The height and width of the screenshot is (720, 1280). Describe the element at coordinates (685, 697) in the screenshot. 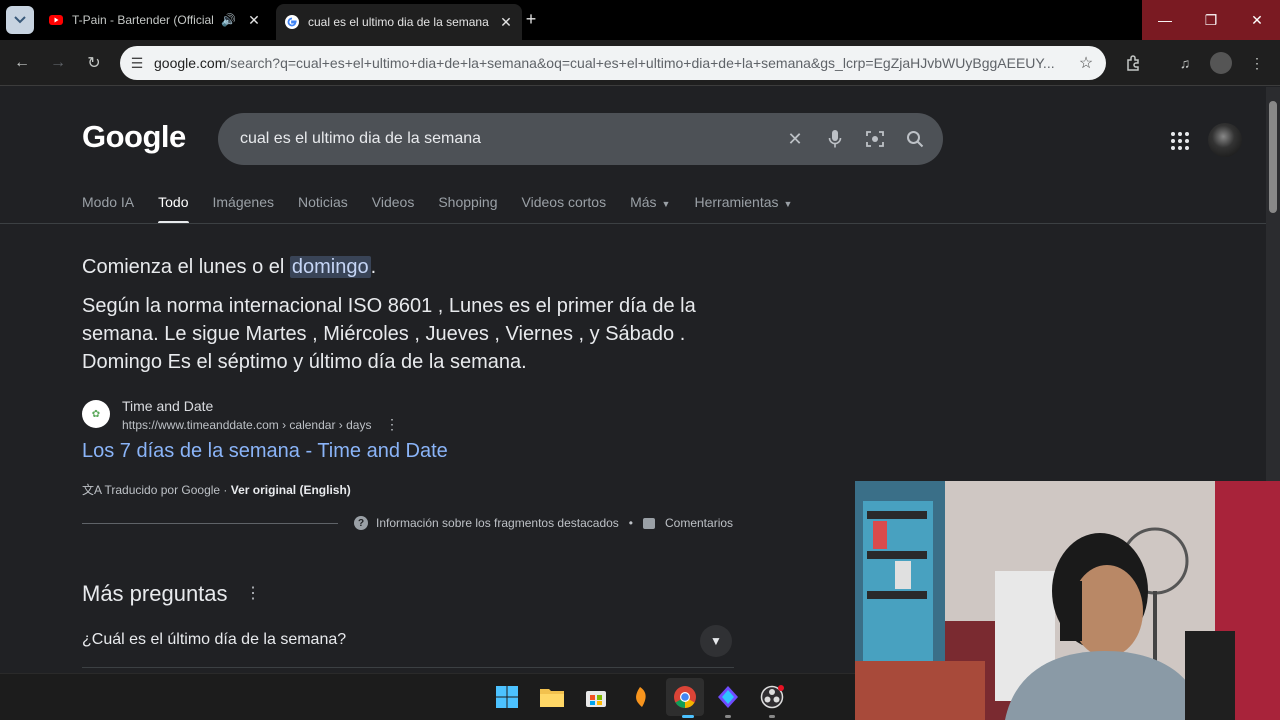

I see `chrome-icon` at that location.